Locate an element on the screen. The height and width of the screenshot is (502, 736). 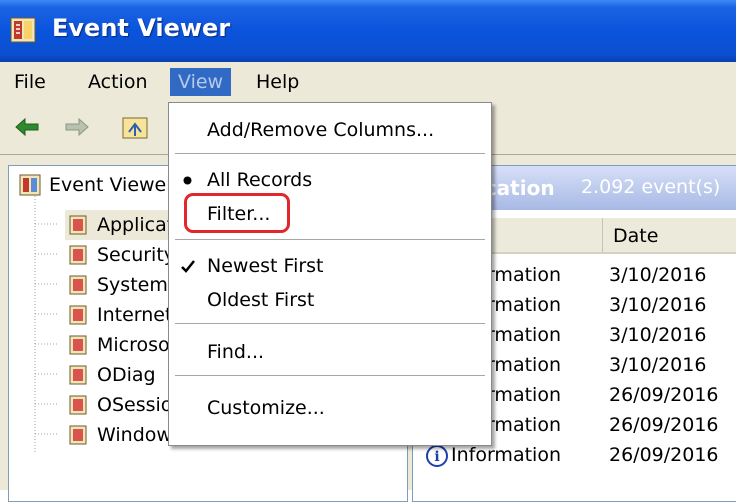
title-bar: Event Viewer is located at coordinates (368, 31).